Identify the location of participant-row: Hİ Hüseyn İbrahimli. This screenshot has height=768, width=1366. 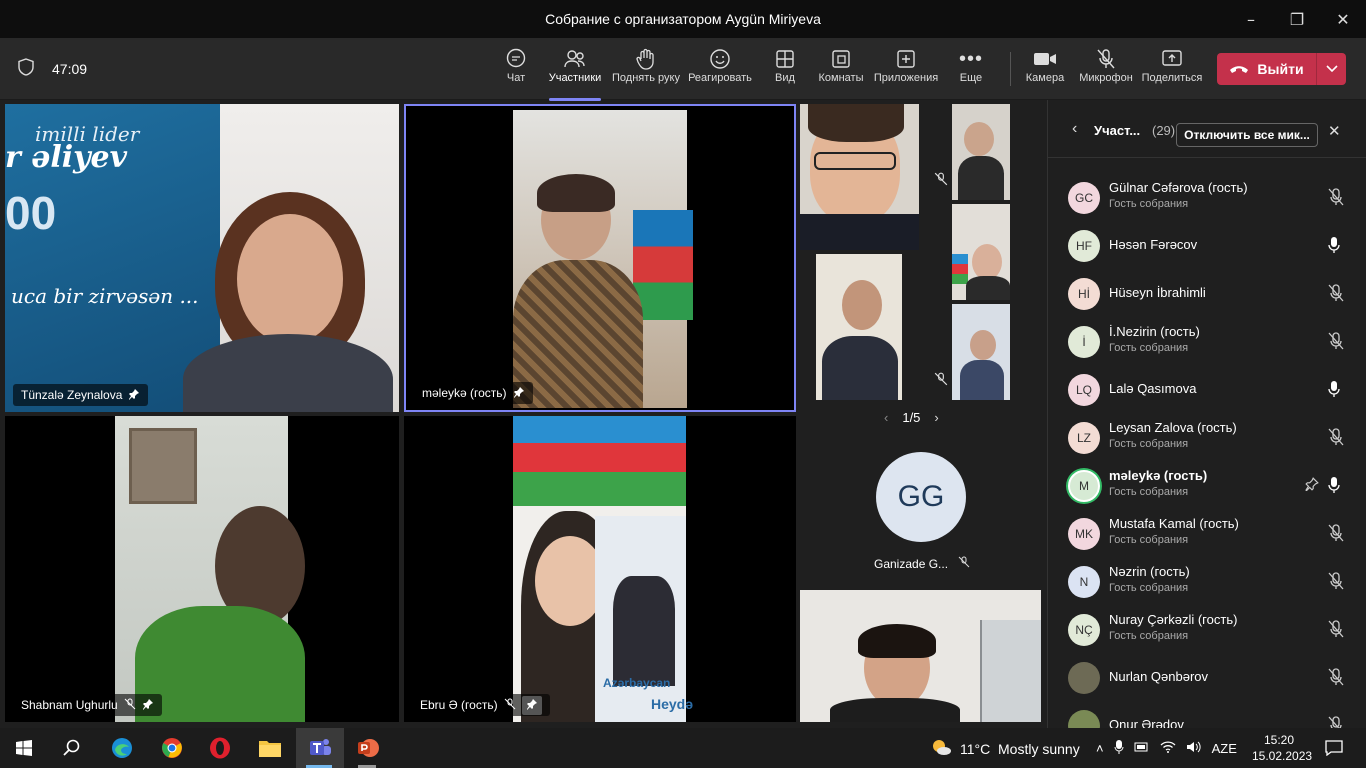
(1207, 294).